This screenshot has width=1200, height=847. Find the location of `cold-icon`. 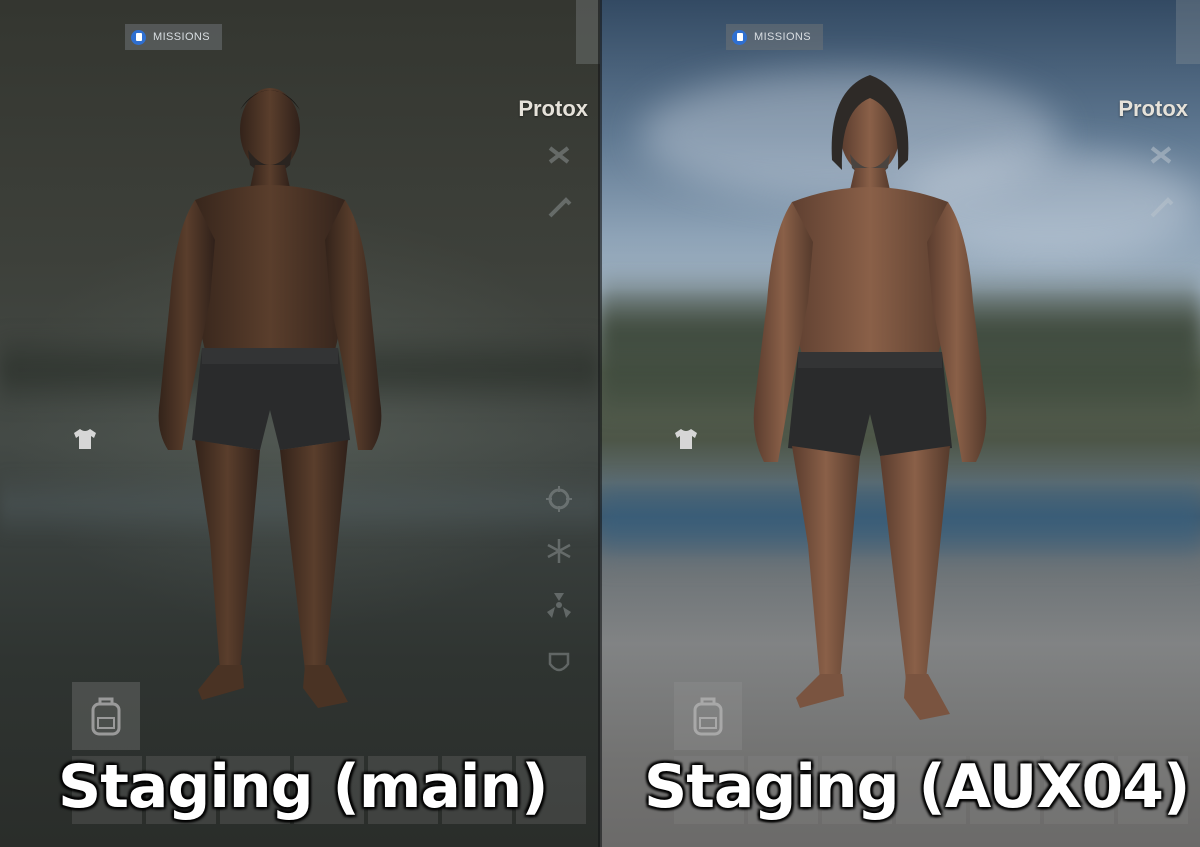

cold-icon is located at coordinates (559, 551).